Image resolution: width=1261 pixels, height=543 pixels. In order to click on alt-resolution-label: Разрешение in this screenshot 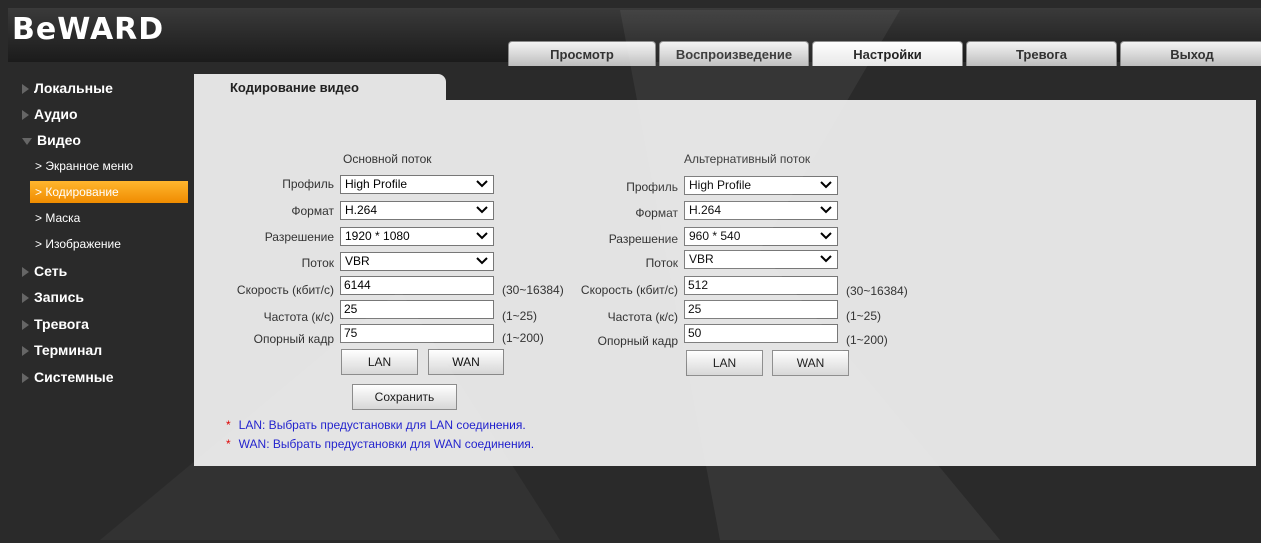, I will do `click(643, 239)`.